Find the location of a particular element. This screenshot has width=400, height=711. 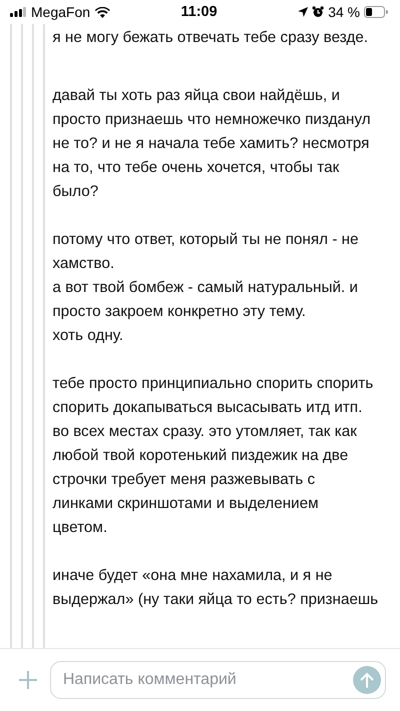

comment-paragraph: иначе будет «она мне нахамила, и я не выдержал» (ну таки яйца то есть? признаешь is located at coordinates (215, 588).